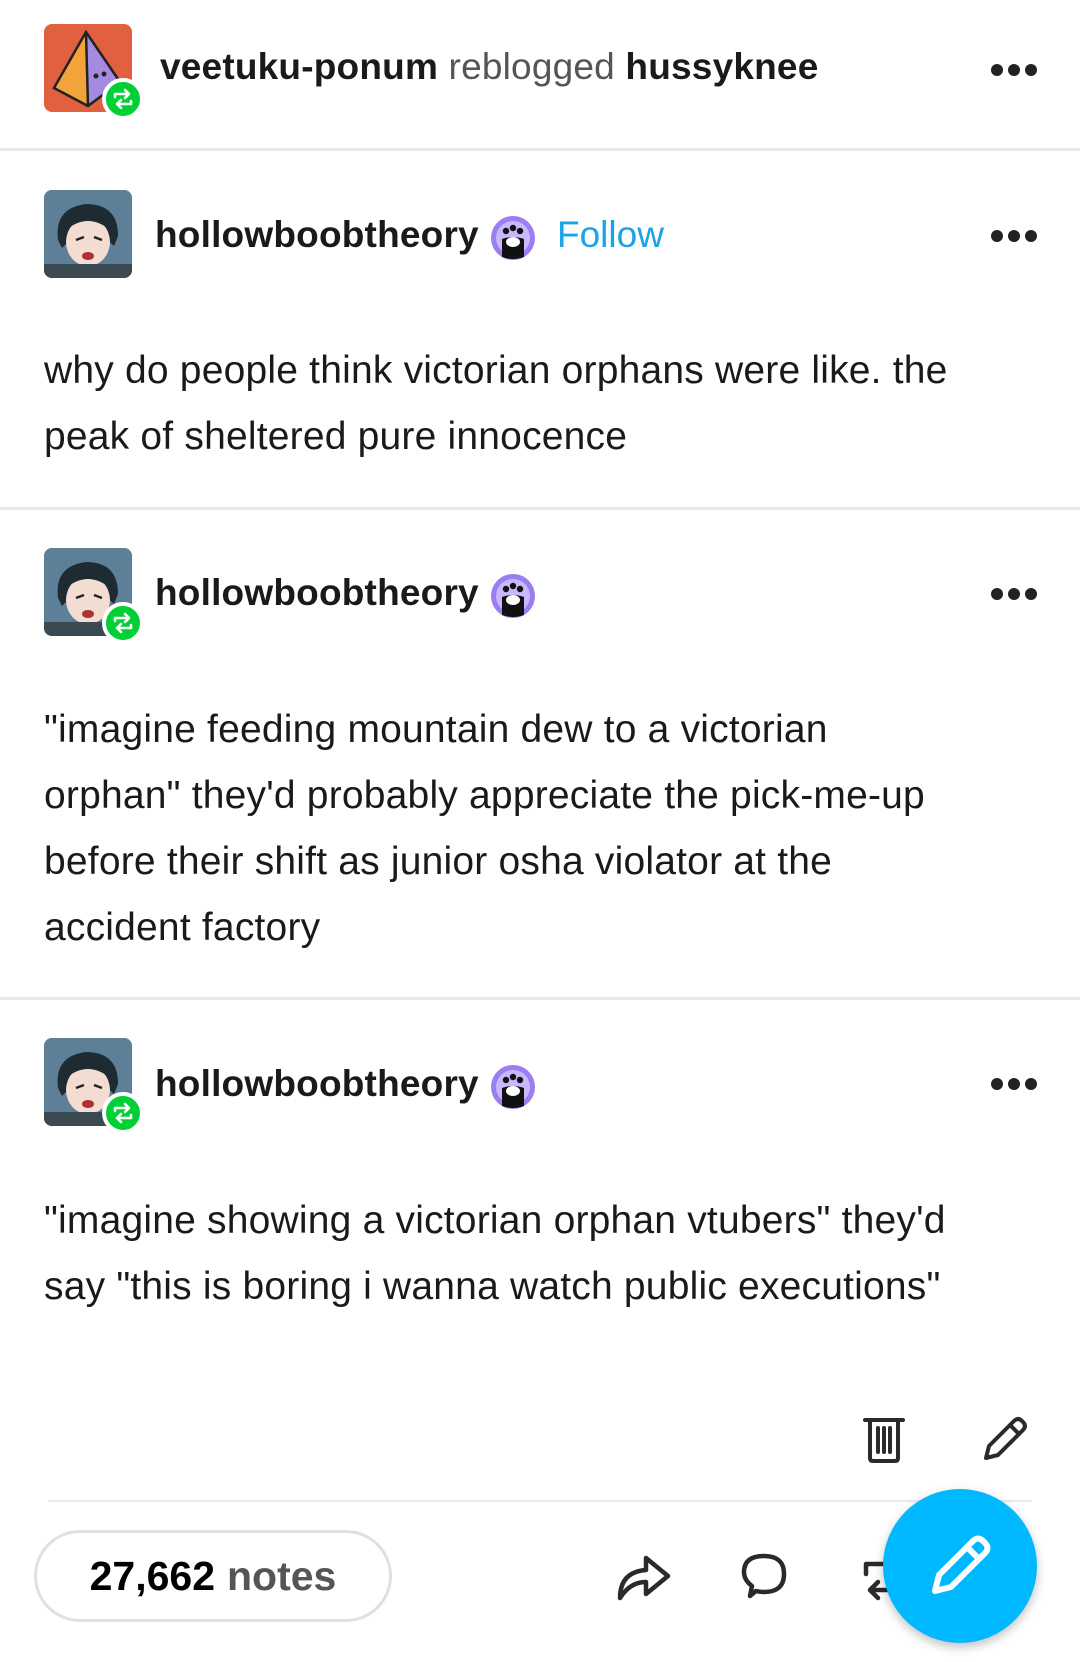 Image resolution: width=1080 pixels, height=1662 pixels. What do you see at coordinates (644, 1576) in the screenshot?
I see `share-icon` at bounding box center [644, 1576].